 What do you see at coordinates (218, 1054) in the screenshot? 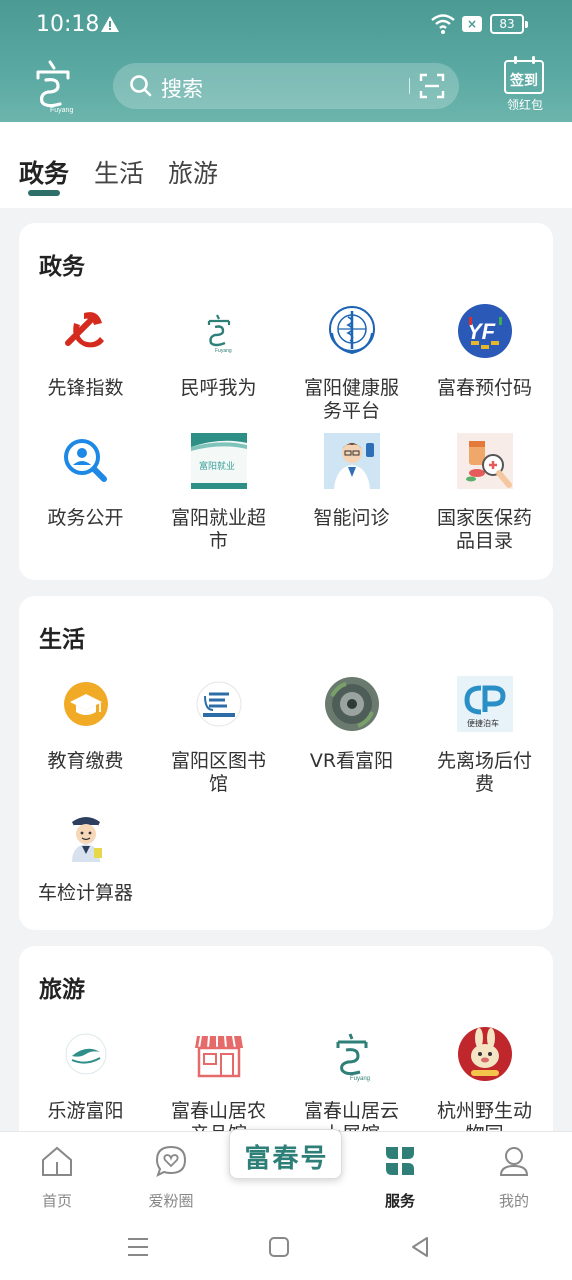
I see `shop-icon` at bounding box center [218, 1054].